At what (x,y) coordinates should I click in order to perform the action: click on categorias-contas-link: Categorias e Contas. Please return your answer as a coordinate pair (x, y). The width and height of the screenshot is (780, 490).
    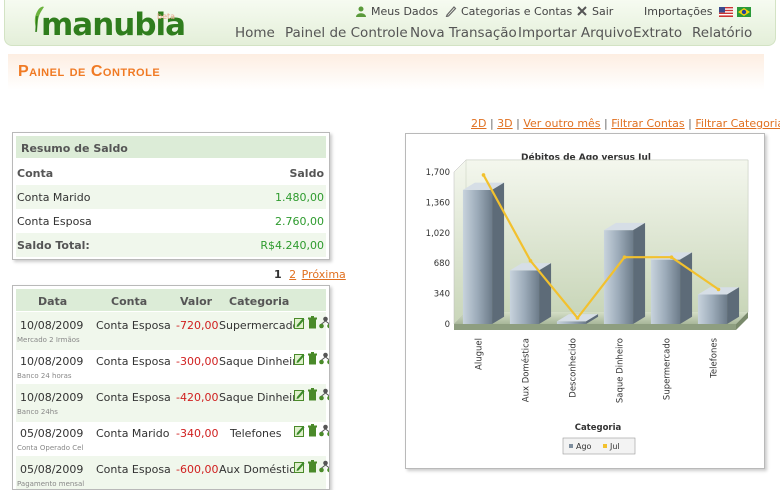
    Looking at the image, I should click on (508, 12).